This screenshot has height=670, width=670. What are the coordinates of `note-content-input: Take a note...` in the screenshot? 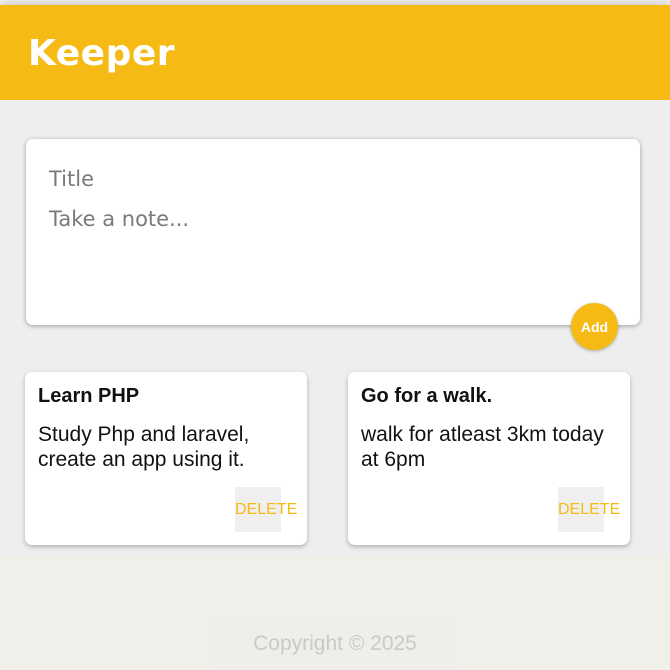 It's located at (119, 219).